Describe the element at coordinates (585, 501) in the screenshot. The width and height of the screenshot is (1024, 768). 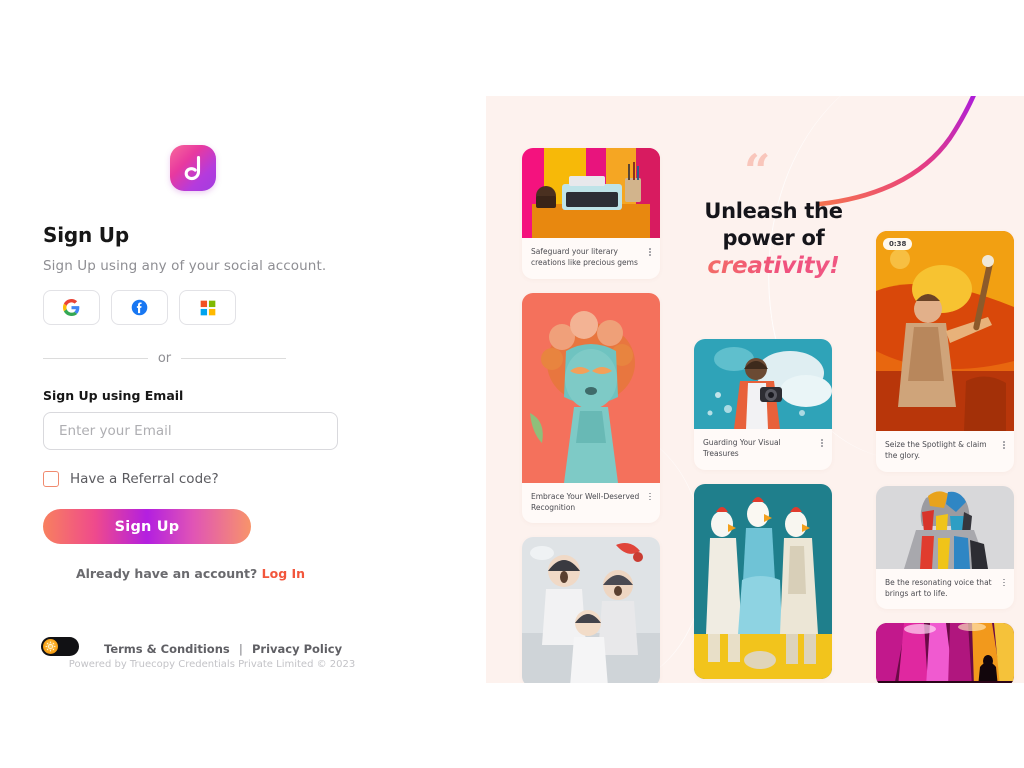
I see `card-caption: Embrace Your Well-Deserved Recognition` at that location.